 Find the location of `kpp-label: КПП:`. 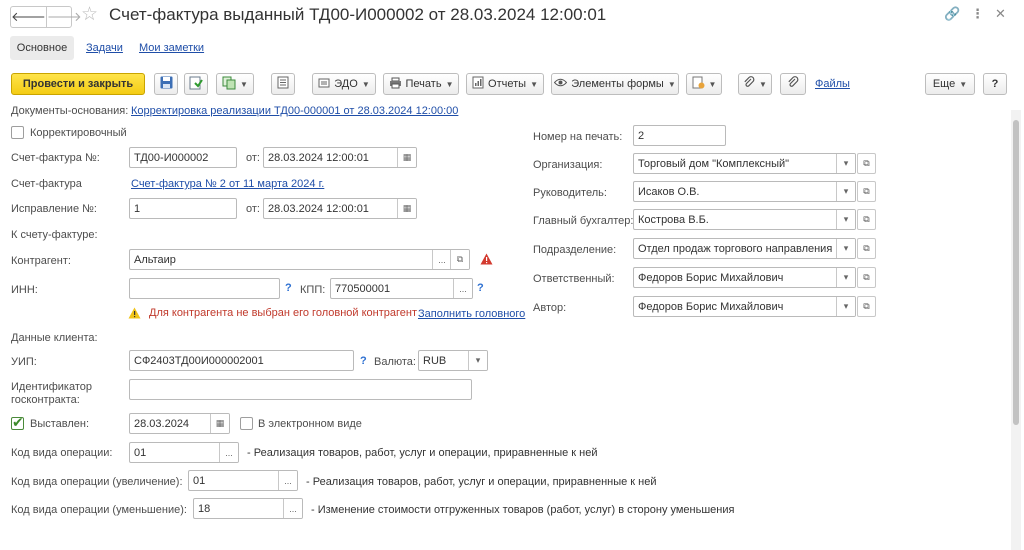

kpp-label: КПП: is located at coordinates (313, 290).